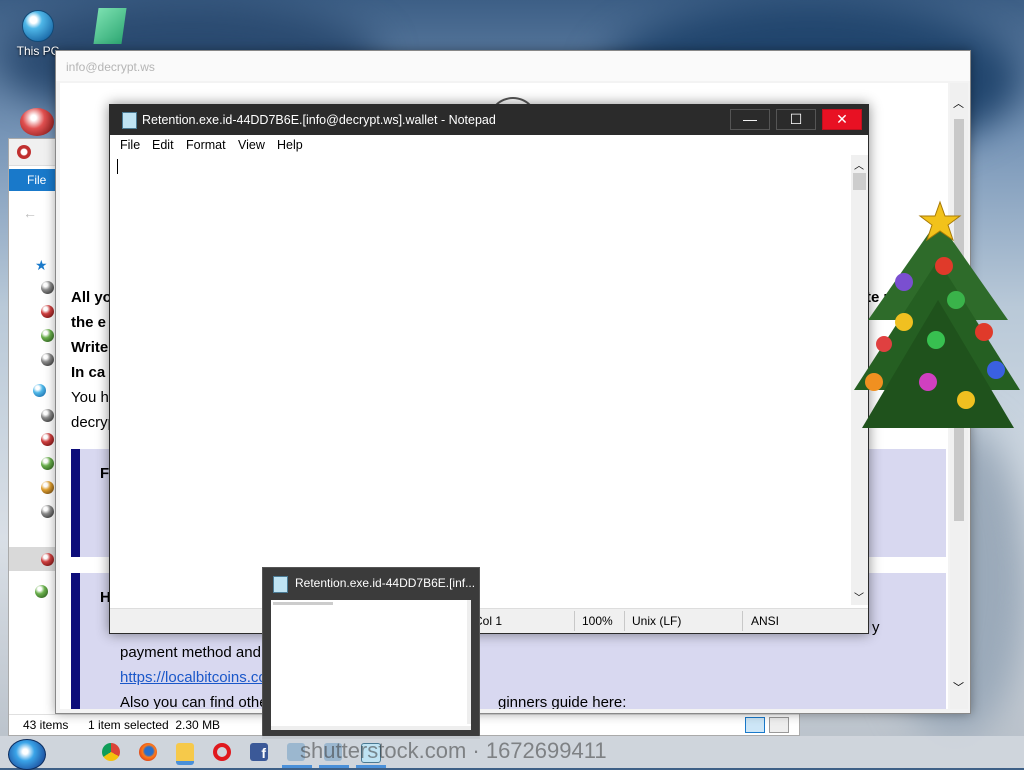  What do you see at coordinates (251, 145) in the screenshot?
I see `menu-view: View` at bounding box center [251, 145].